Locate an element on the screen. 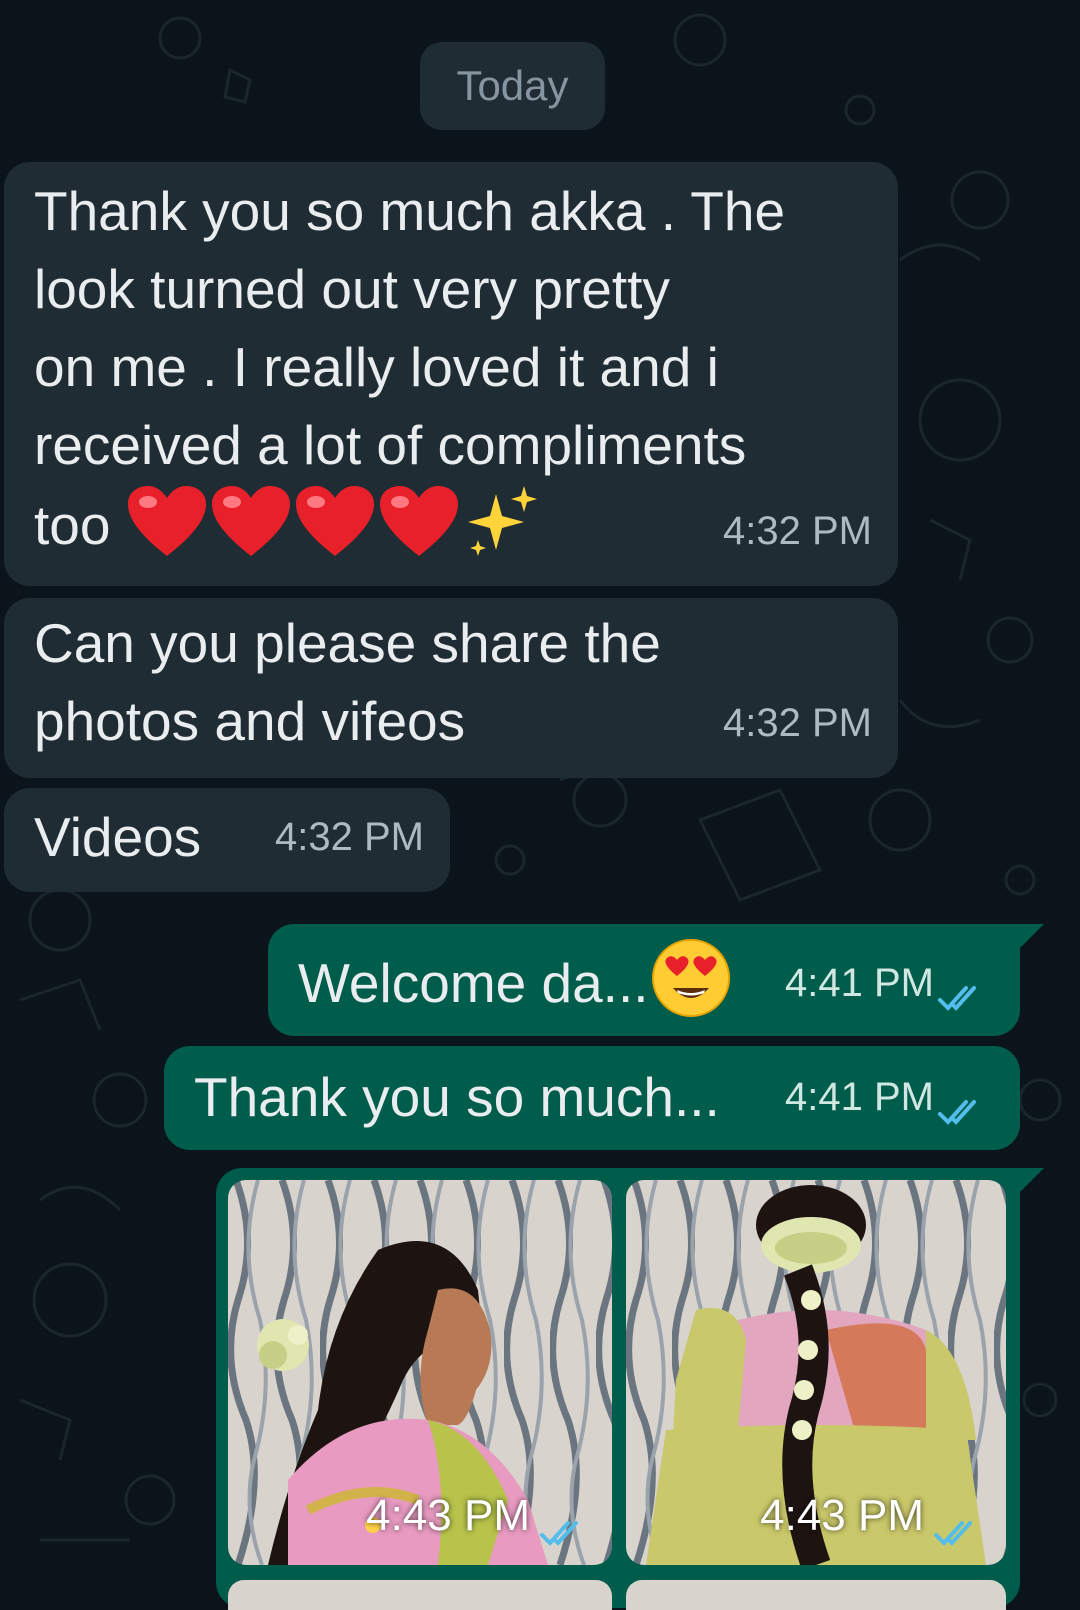 Image resolution: width=1080 pixels, height=1610 pixels. outgoing-message: Welcome da... 4:41 PM is located at coordinates (644, 980).